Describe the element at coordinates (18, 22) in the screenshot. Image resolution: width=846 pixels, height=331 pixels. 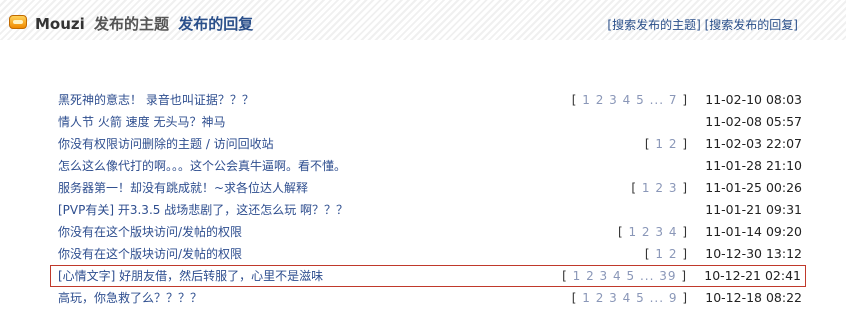
I see `folder-icon` at that location.